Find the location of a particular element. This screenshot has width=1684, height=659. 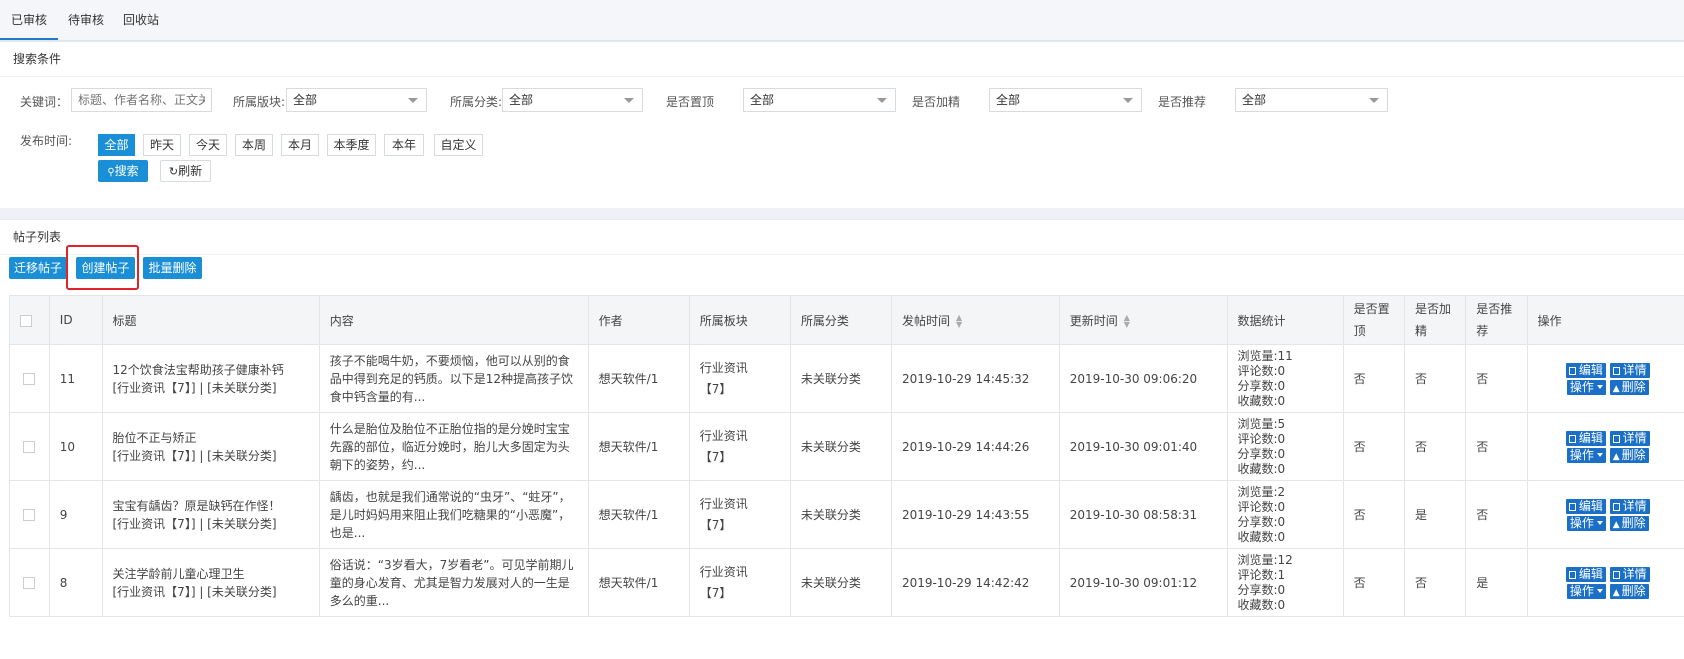

col-author: 作者 is located at coordinates (638, 320).